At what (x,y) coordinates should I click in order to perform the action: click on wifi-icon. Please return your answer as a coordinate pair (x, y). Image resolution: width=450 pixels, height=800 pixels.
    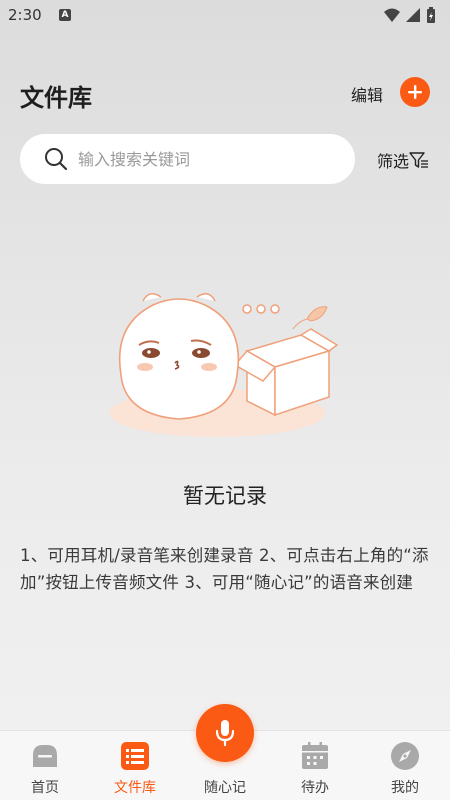
    Looking at the image, I should click on (392, 15).